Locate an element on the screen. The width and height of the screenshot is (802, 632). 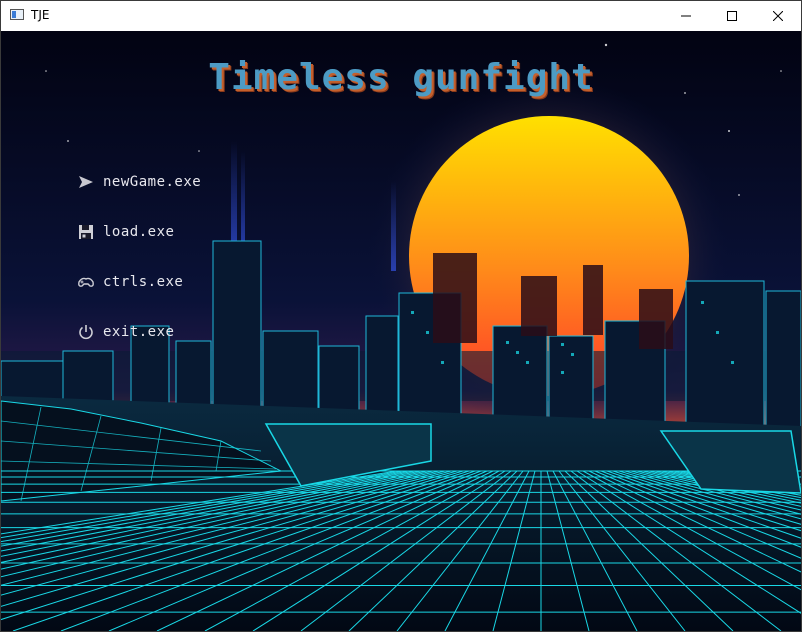
menu-item-load: load.exe is located at coordinates (124, 232).